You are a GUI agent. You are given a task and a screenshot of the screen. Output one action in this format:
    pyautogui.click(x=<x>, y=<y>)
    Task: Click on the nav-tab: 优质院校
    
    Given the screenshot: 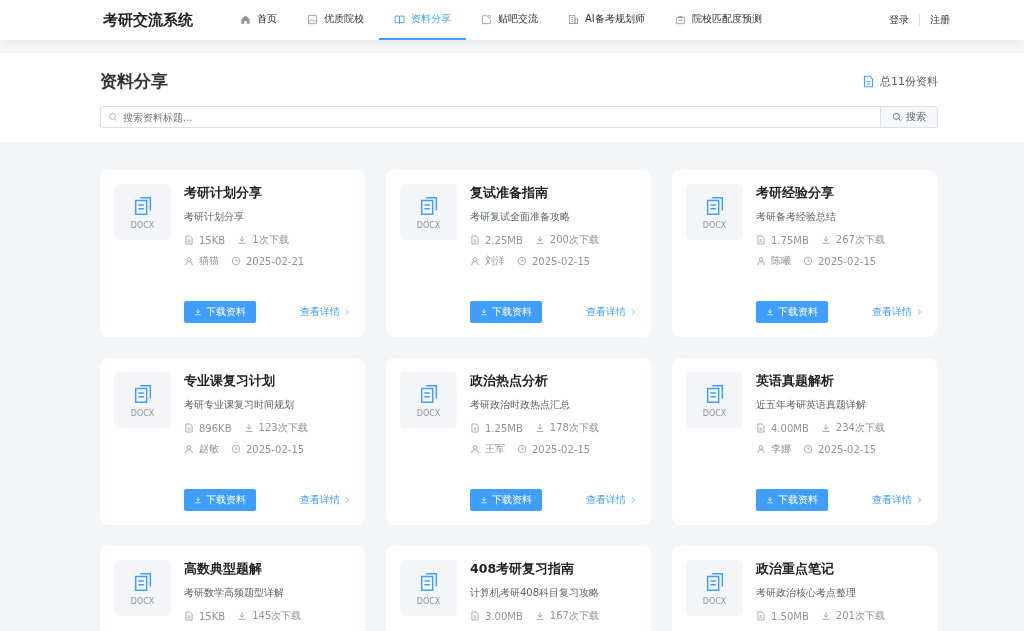 What is the action you would take?
    pyautogui.click(x=335, y=20)
    